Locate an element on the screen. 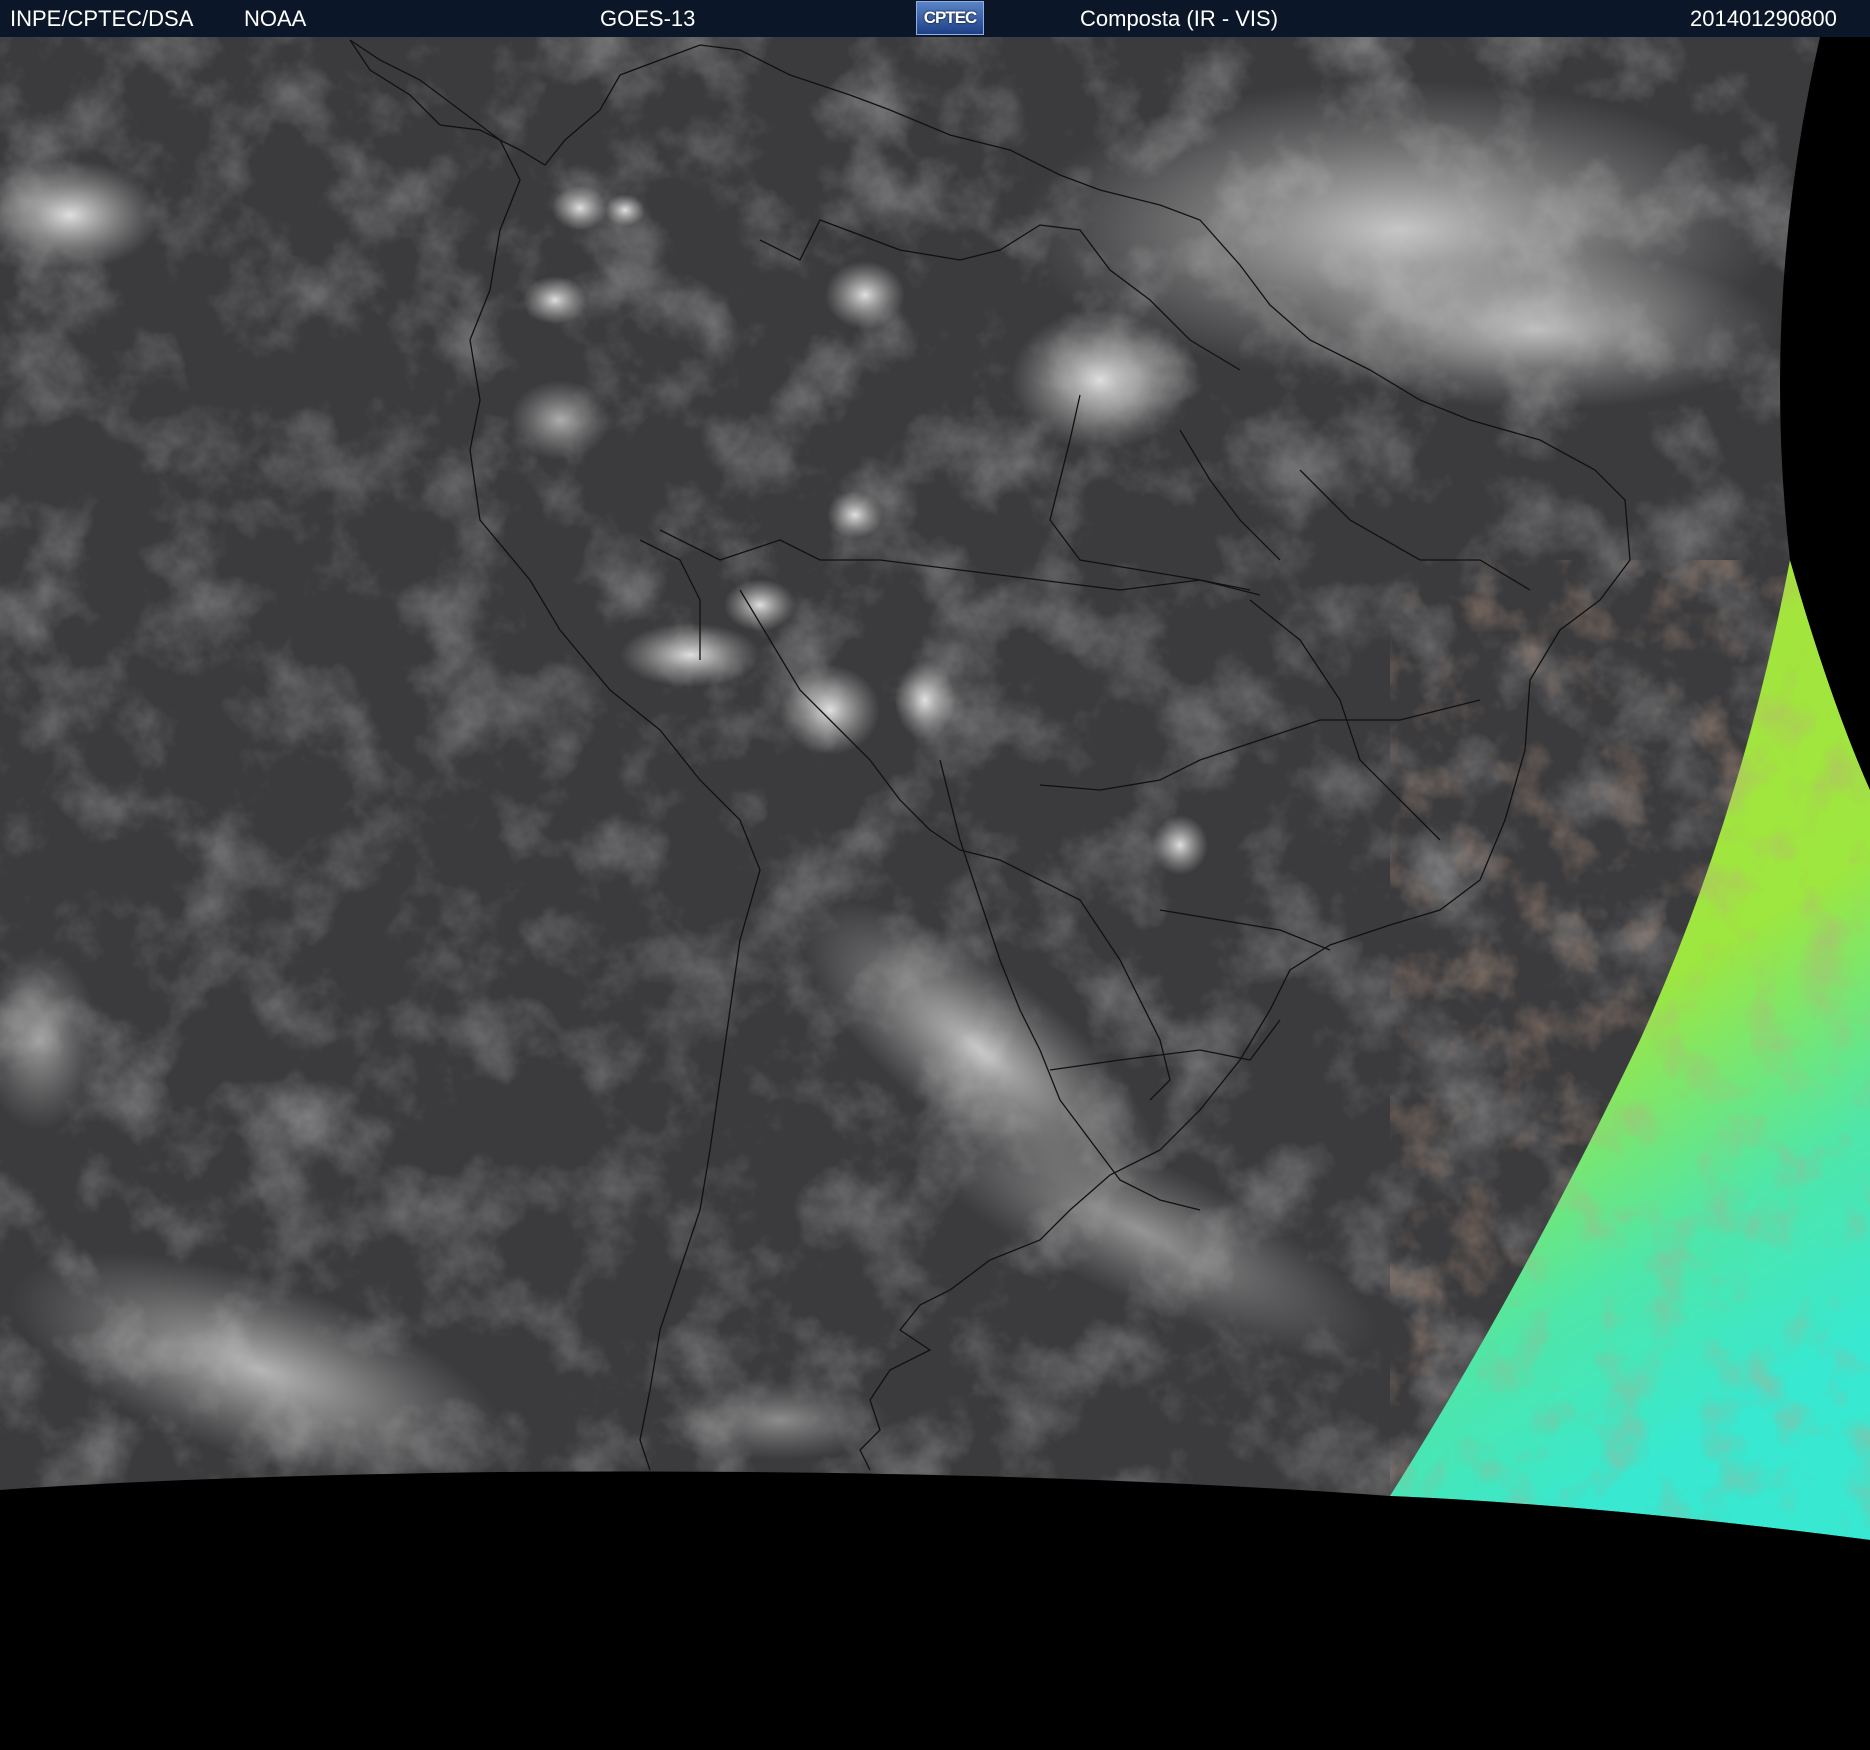 The image size is (1870, 1750). logo-text: CPTEC is located at coordinates (950, 17).